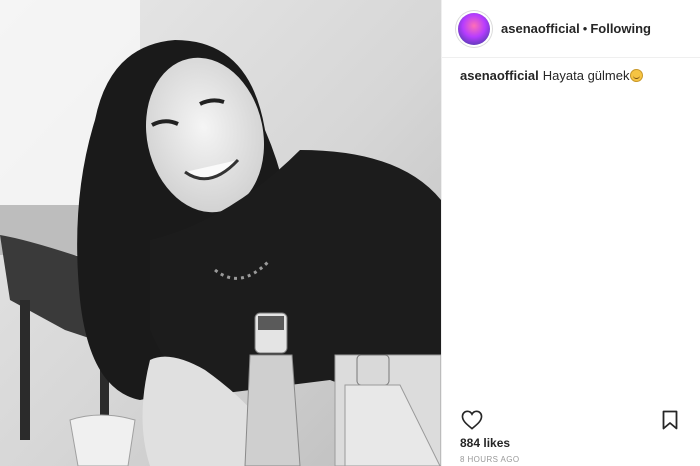  I want to click on bookmark-icon, so click(670, 420).